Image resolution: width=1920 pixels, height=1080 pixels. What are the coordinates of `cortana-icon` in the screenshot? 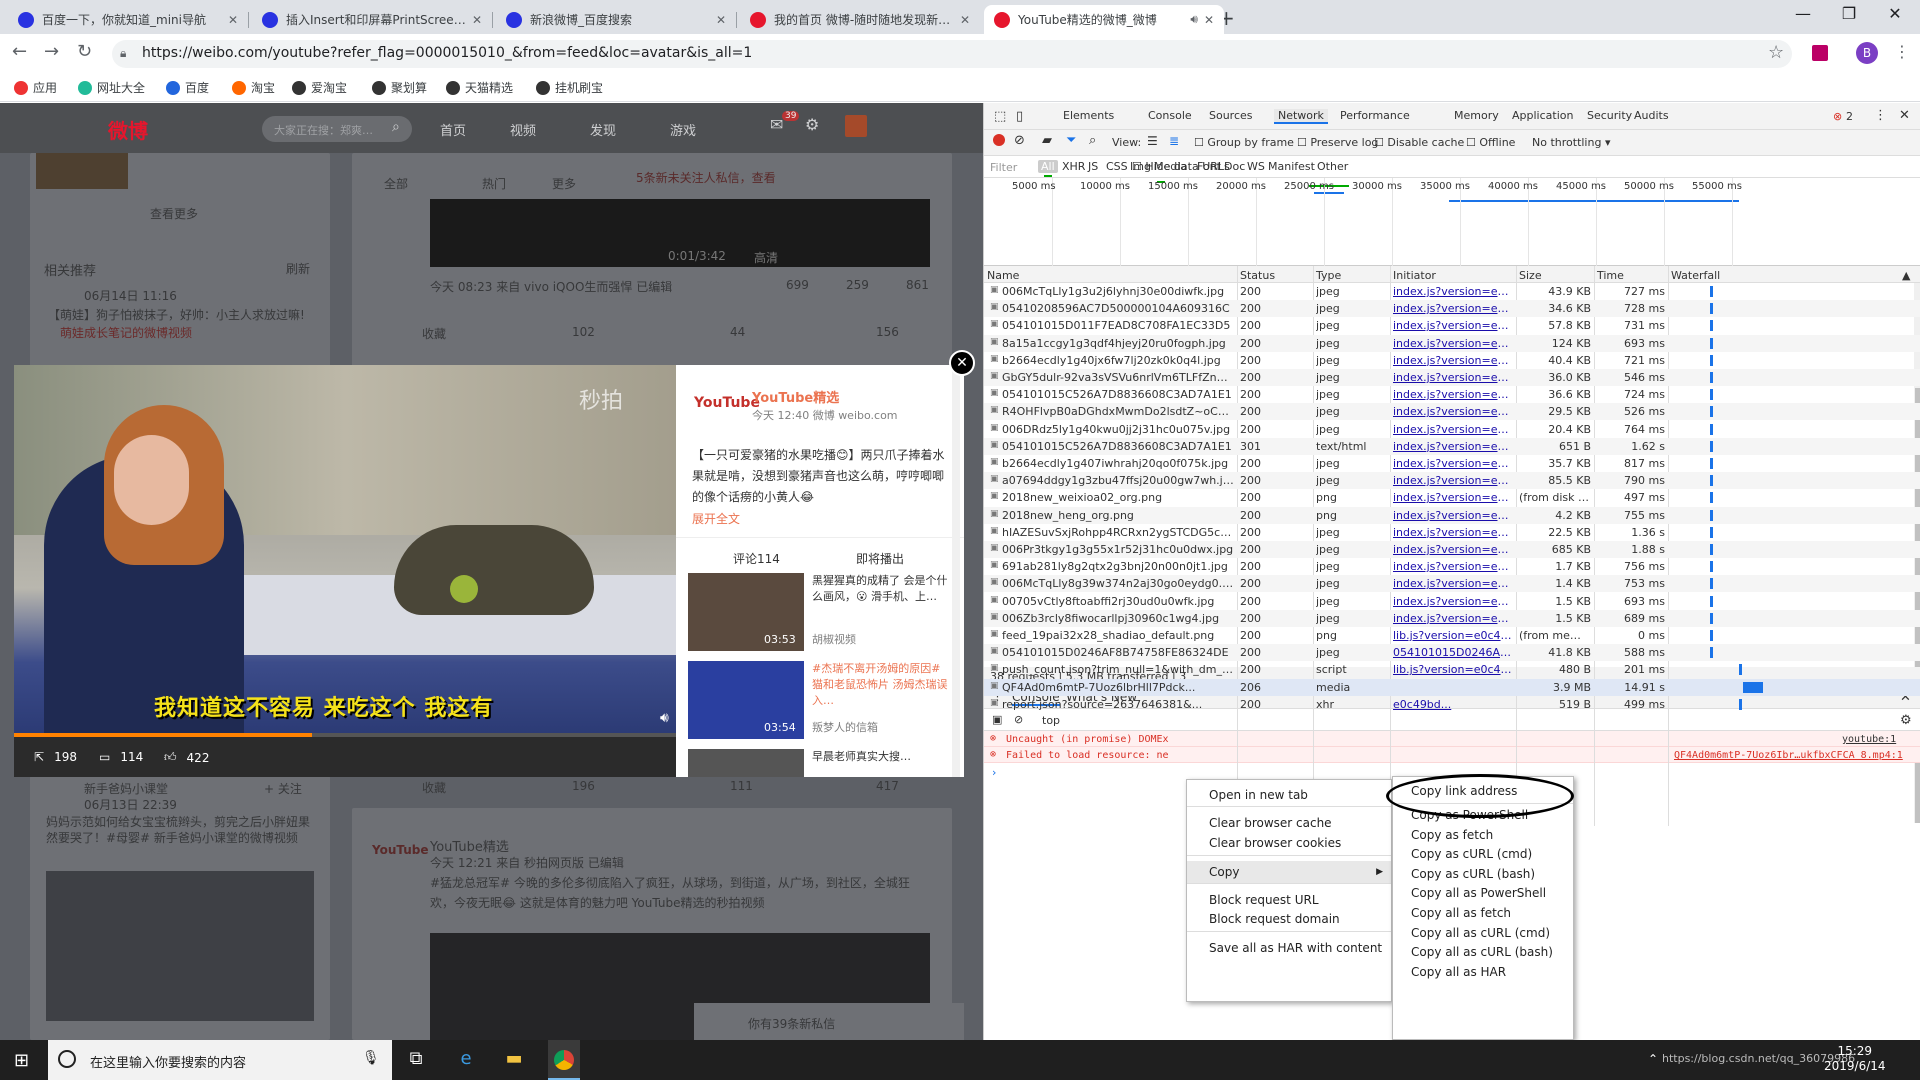 It's located at (67, 1059).